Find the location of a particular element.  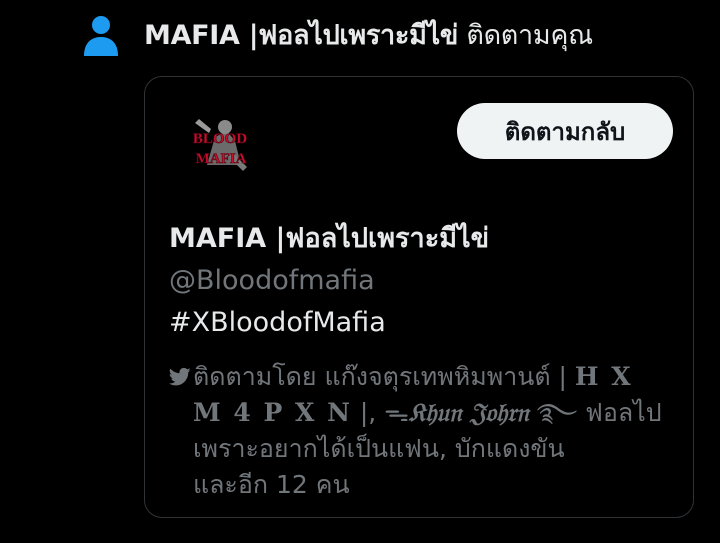

follow-back-button: ติดตามกลับ is located at coordinates (565, 131).